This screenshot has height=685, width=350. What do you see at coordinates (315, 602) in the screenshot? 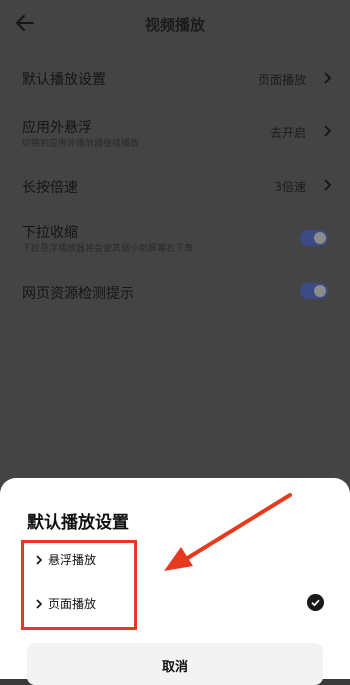
I see `checkmark-selected-icon` at bounding box center [315, 602].